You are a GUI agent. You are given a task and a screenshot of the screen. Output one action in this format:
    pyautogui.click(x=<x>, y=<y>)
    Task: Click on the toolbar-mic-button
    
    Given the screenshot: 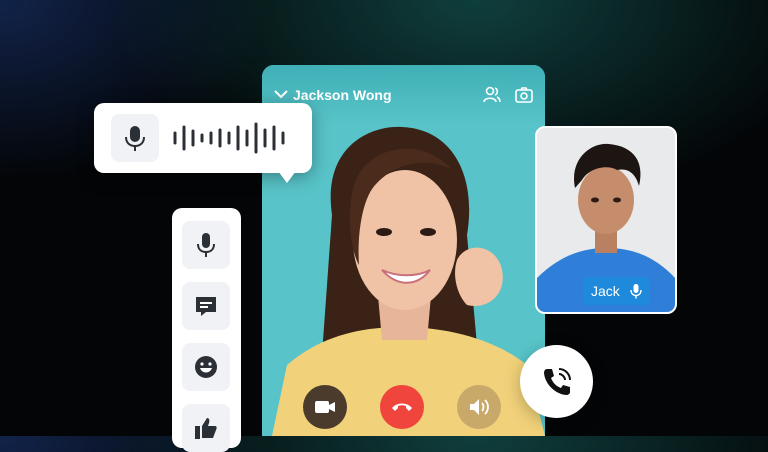 What is the action you would take?
    pyautogui.click(x=206, y=245)
    